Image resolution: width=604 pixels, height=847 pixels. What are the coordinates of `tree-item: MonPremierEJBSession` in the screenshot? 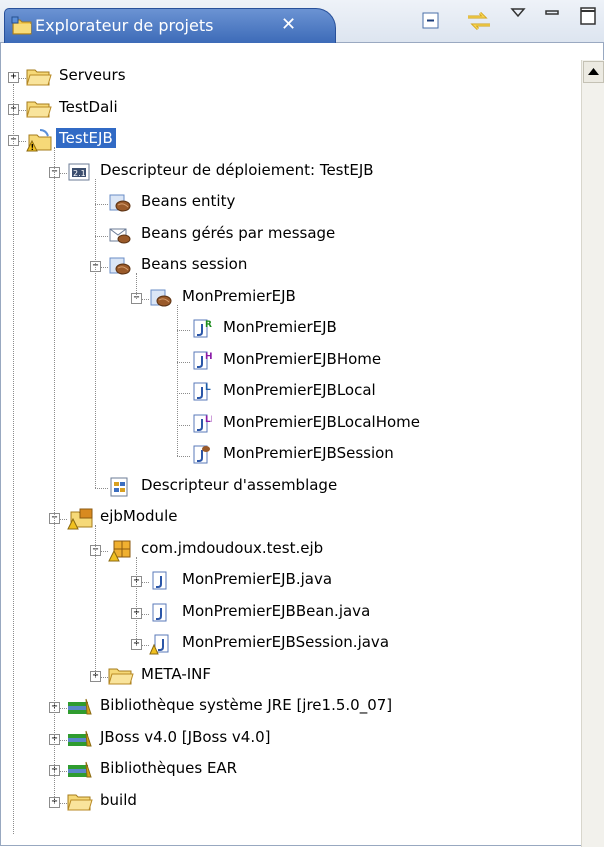 It's located at (290, 456).